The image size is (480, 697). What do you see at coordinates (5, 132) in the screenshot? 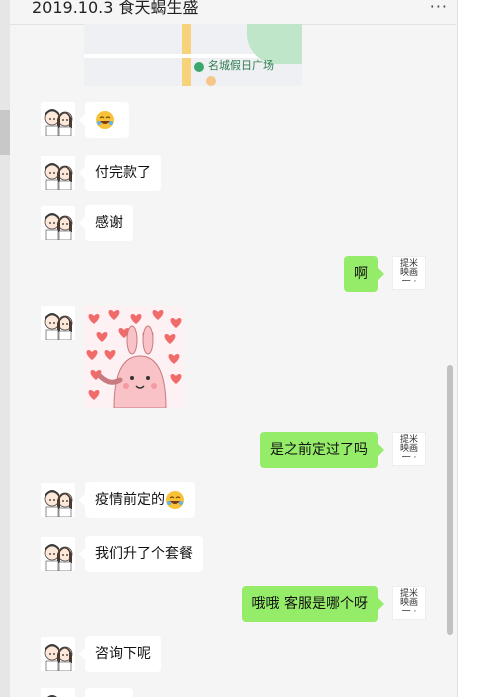
I see `left-pane-scroll-knob` at bounding box center [5, 132].